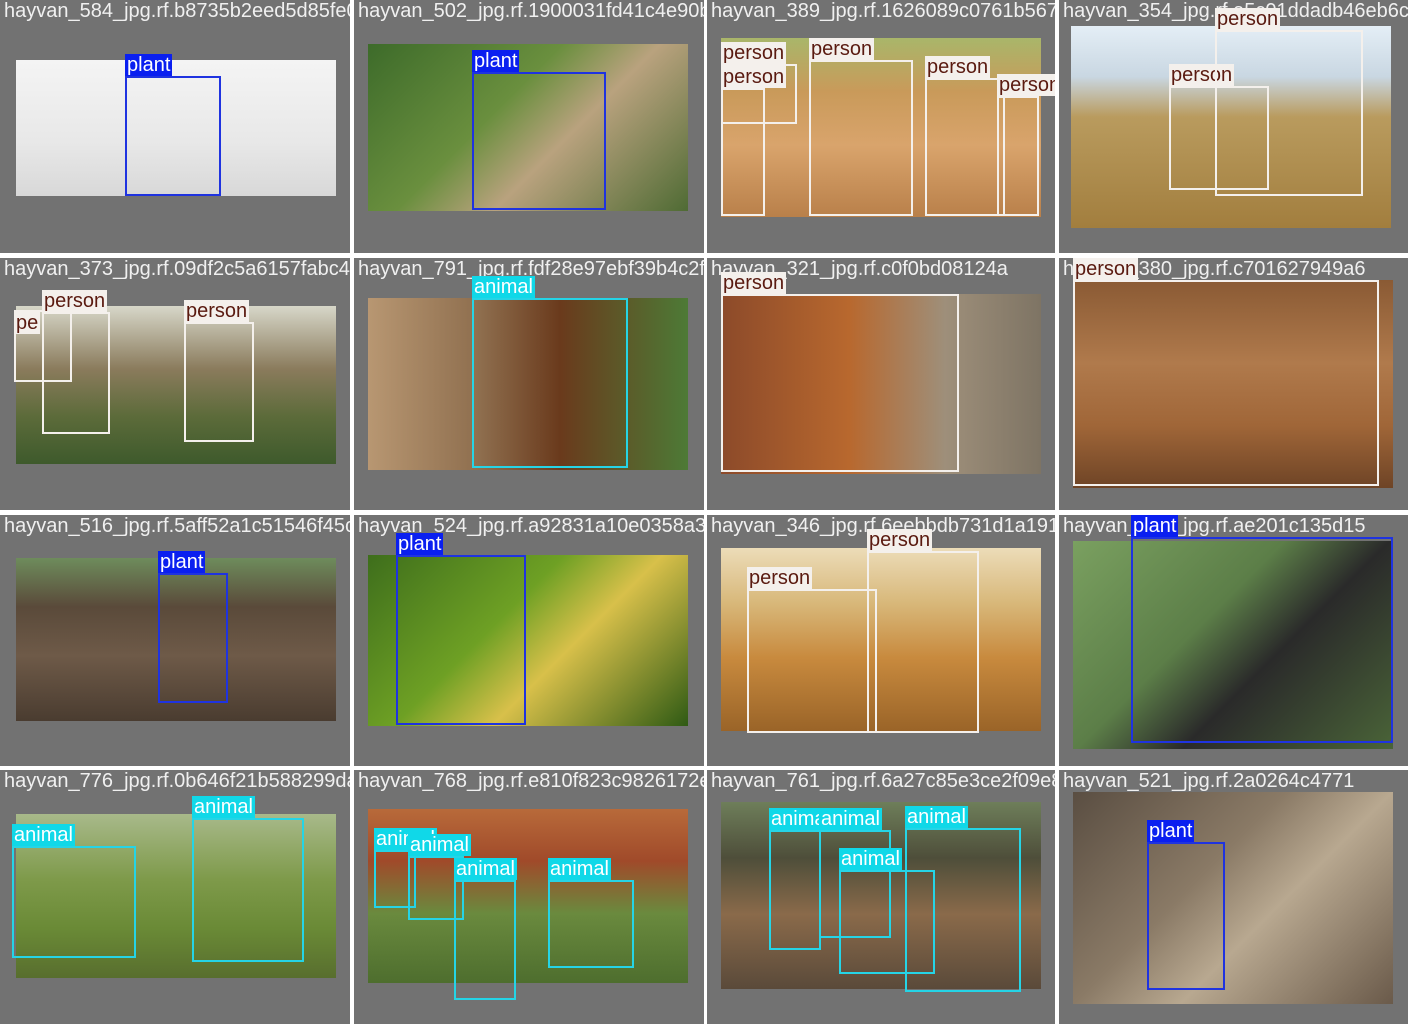 The height and width of the screenshot is (1024, 1408). I want to click on tile-photo, so click(1233, 898).